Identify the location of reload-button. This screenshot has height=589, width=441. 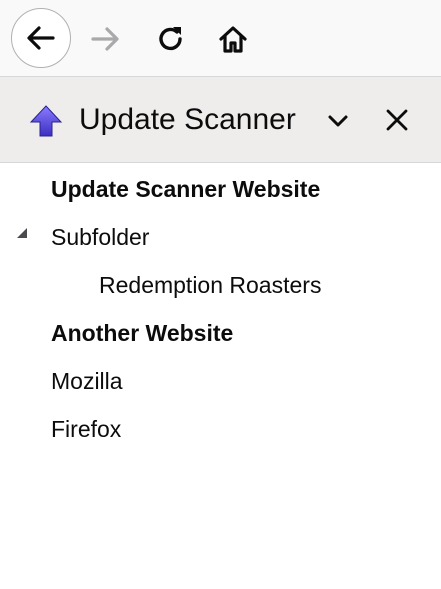
(171, 39).